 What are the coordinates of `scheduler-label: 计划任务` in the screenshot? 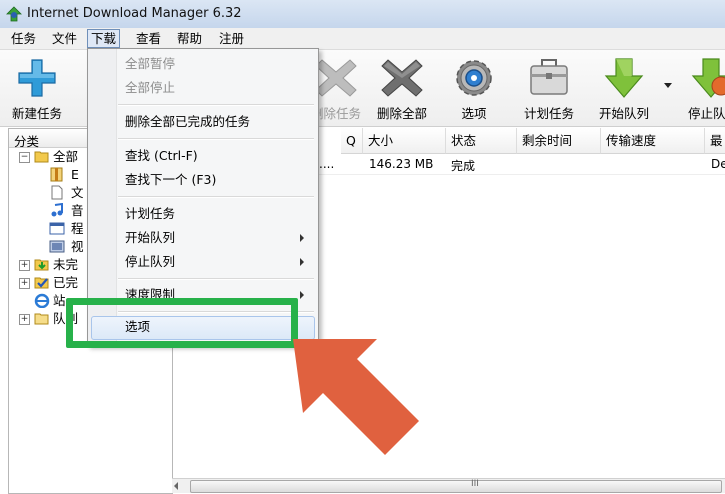 It's located at (548, 113).